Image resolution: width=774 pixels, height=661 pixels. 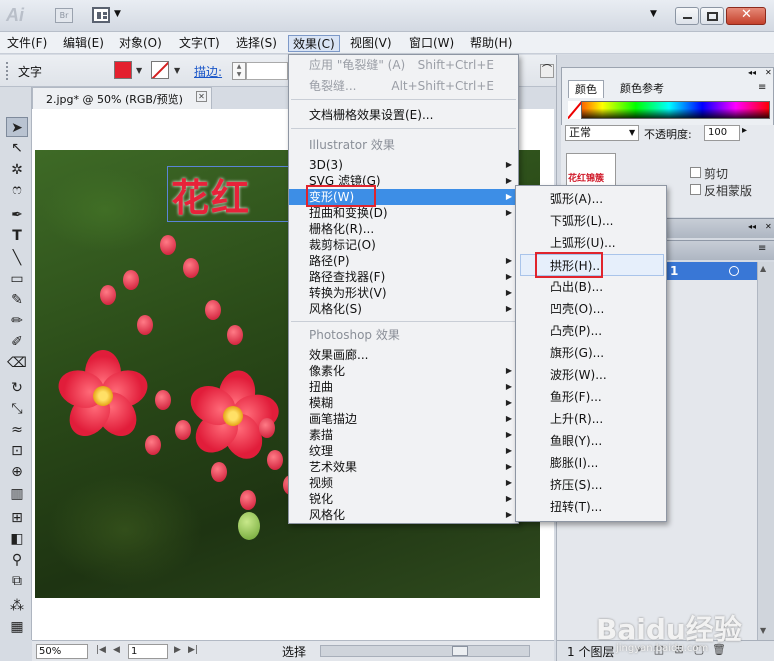 I want to click on menu-item-last-effect: 龟裂缝... Alt+Shift+Ctrl+E, so click(x=403, y=86).